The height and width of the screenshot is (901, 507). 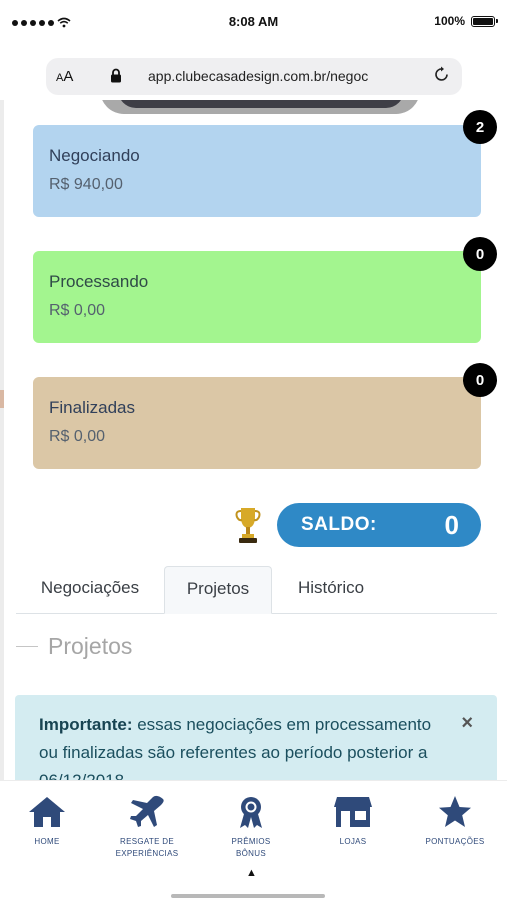 What do you see at coordinates (94, 155) in the screenshot?
I see `card-title: Negociando` at bounding box center [94, 155].